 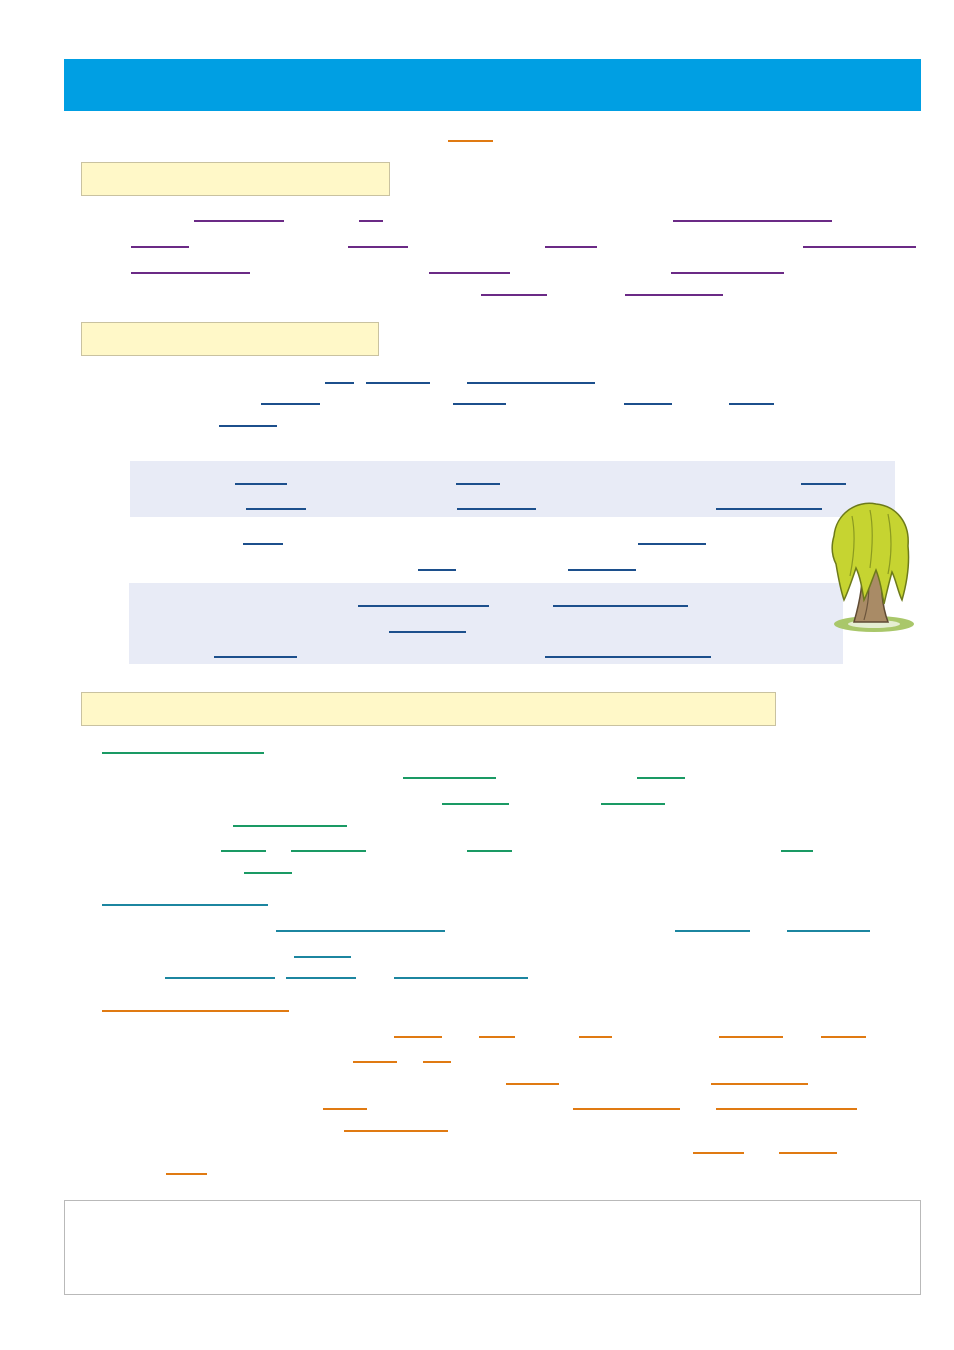 I want to click on notes-box, so click(x=492, y=1247).